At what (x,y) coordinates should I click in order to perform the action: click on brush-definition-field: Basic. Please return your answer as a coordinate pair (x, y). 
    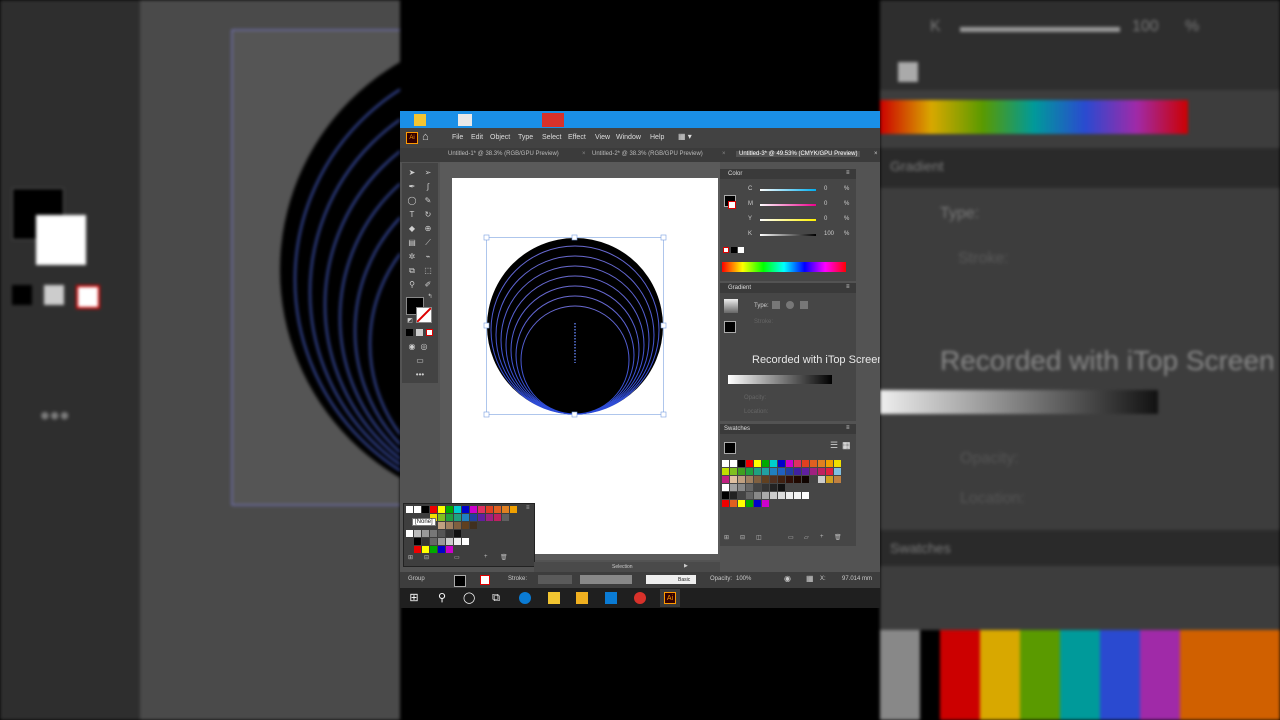
    Looking at the image, I should click on (671, 579).